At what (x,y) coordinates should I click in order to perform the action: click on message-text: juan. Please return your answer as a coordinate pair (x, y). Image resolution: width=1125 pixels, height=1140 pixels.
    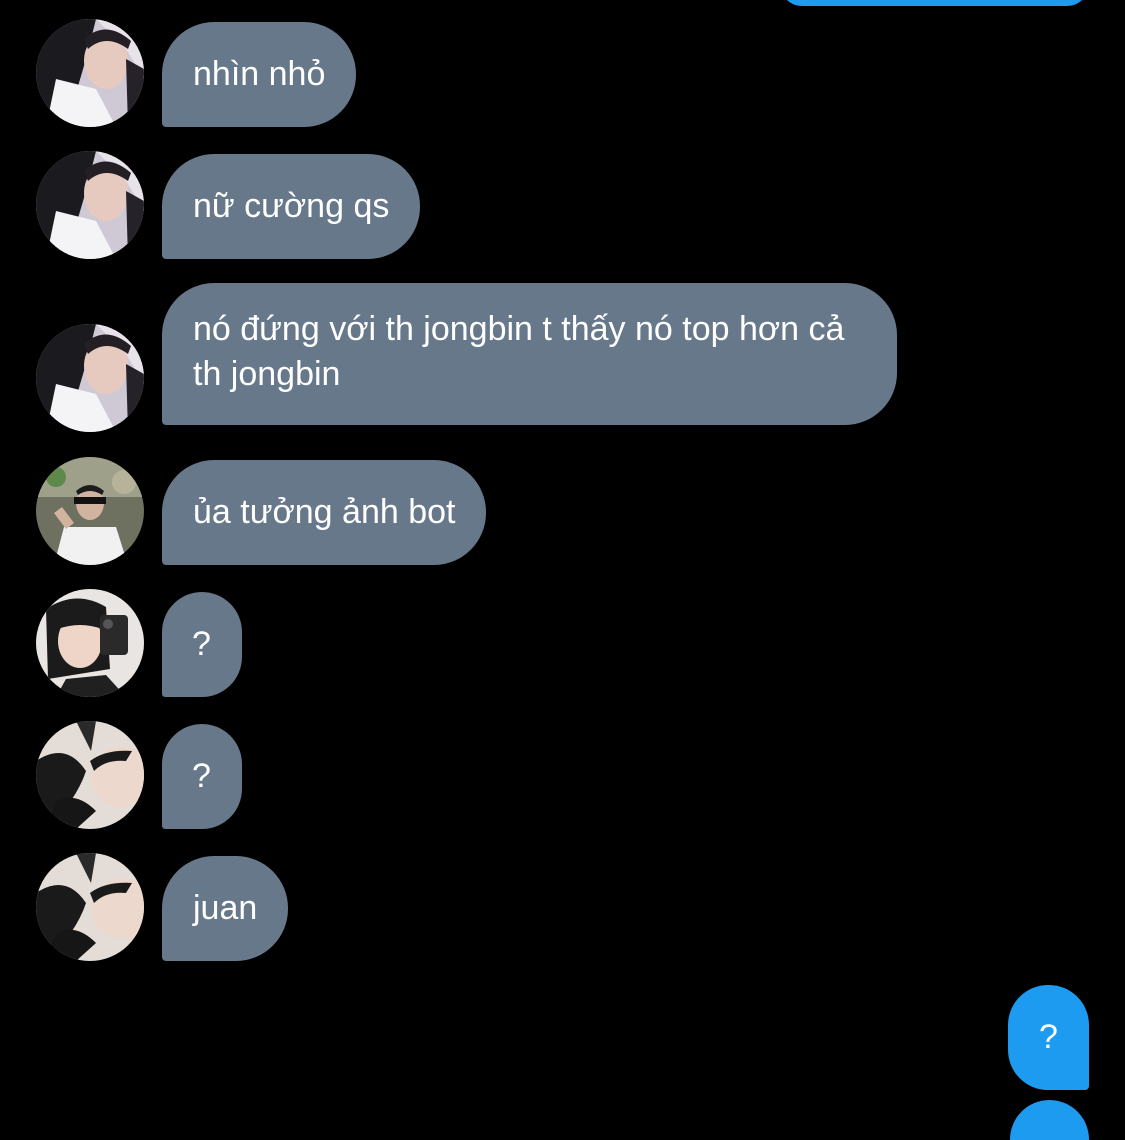
    Looking at the image, I should click on (225, 908).